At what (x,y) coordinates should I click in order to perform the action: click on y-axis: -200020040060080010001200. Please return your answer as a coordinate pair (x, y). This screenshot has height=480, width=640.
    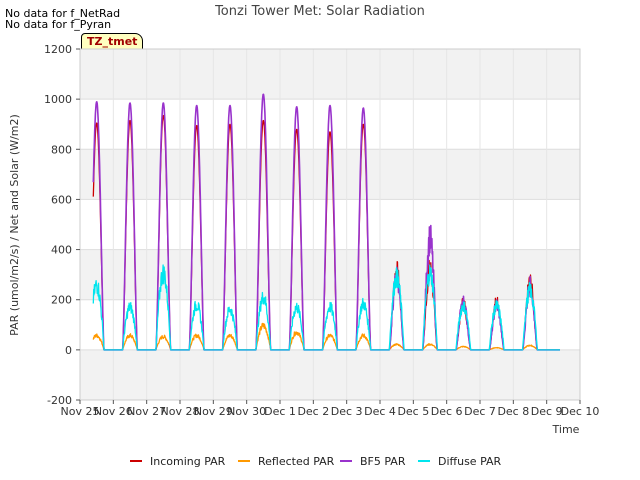
    Looking at the image, I should click on (62, 225).